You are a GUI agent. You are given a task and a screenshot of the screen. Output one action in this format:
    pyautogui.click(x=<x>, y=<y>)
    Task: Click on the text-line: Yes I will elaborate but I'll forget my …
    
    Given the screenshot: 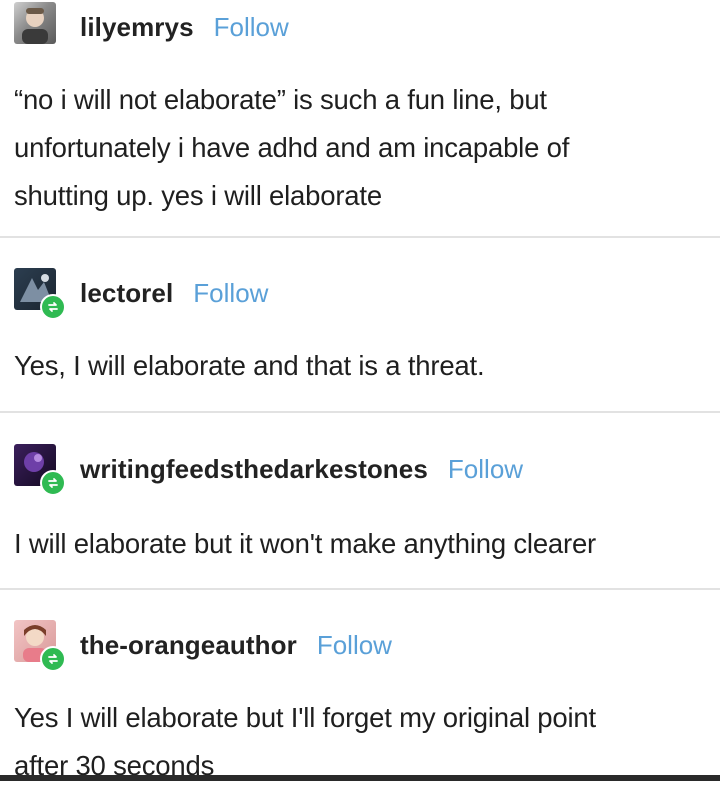 What is the action you would take?
    pyautogui.click(x=305, y=717)
    